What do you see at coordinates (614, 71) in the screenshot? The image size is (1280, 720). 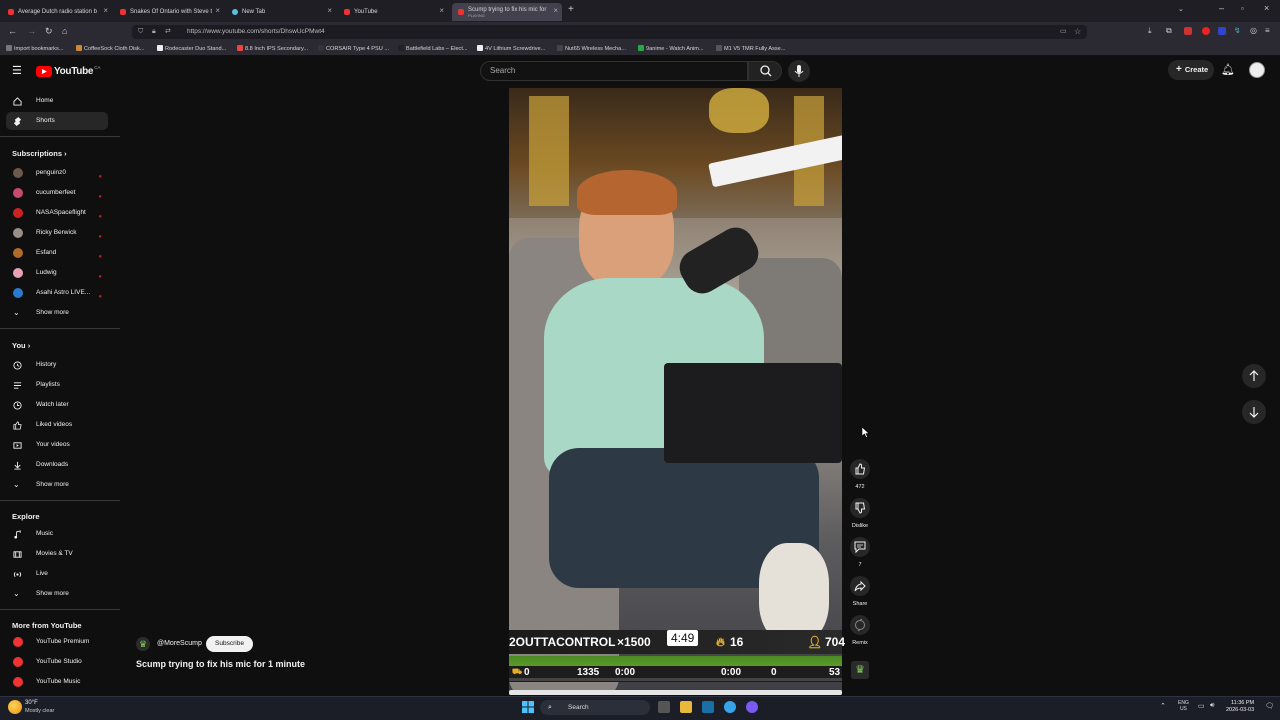 I see `search-input: Search` at bounding box center [614, 71].